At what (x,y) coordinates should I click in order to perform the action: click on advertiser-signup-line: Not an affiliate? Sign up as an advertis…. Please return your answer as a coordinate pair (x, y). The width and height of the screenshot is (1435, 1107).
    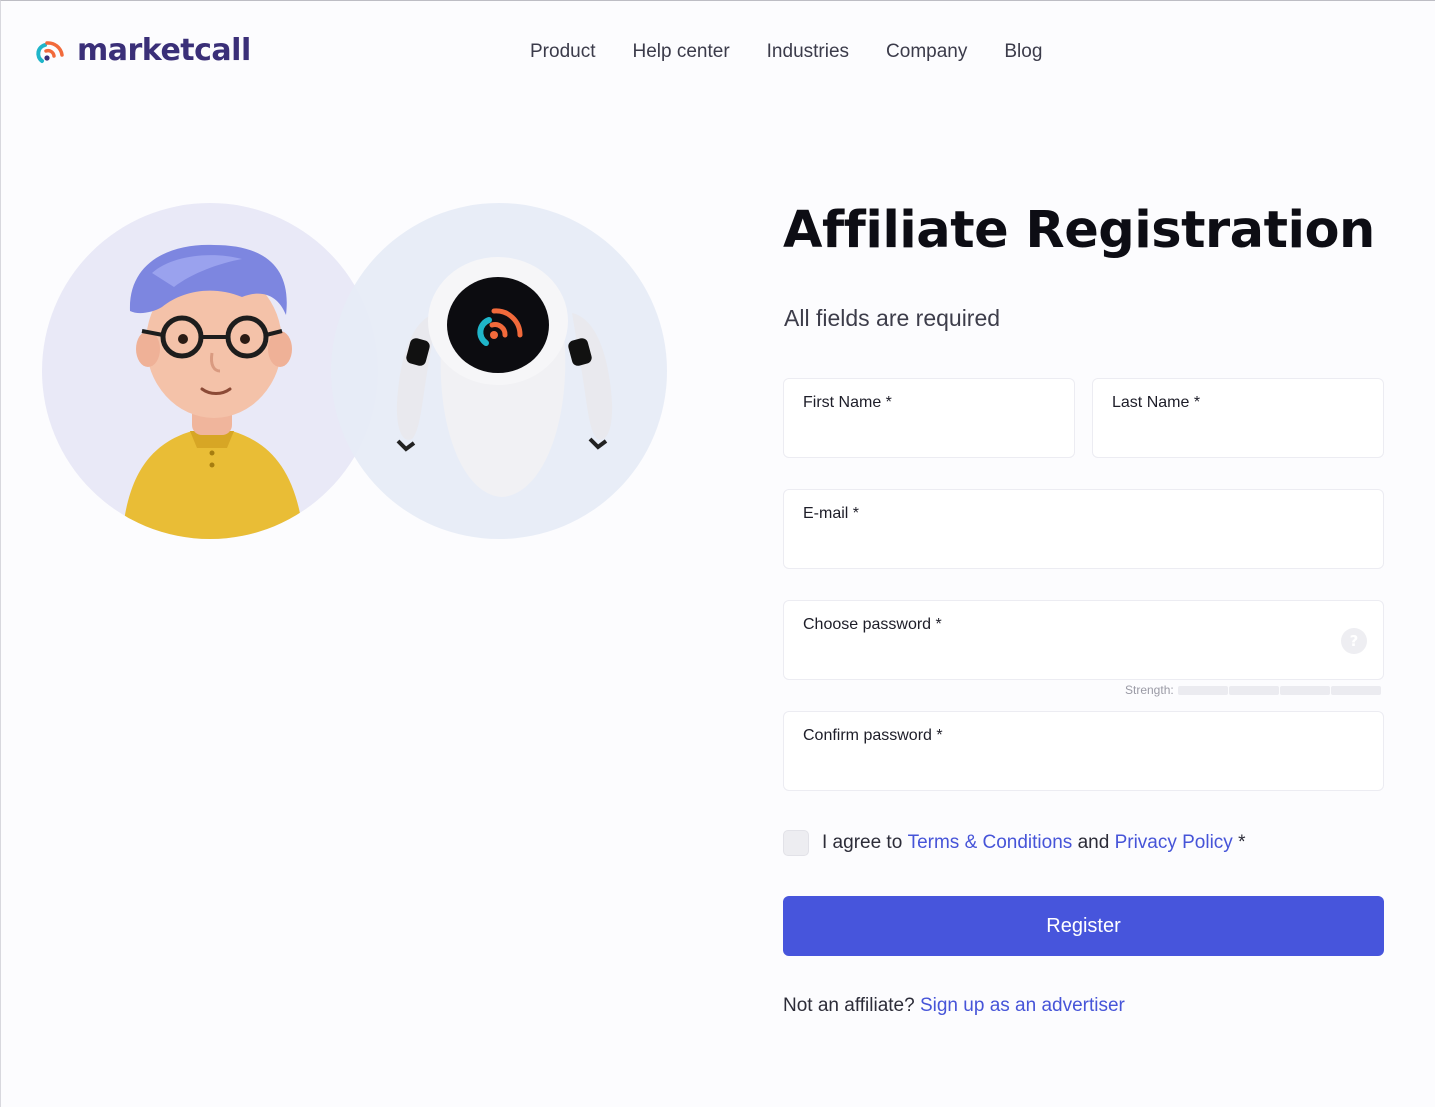
    Looking at the image, I should click on (954, 1006).